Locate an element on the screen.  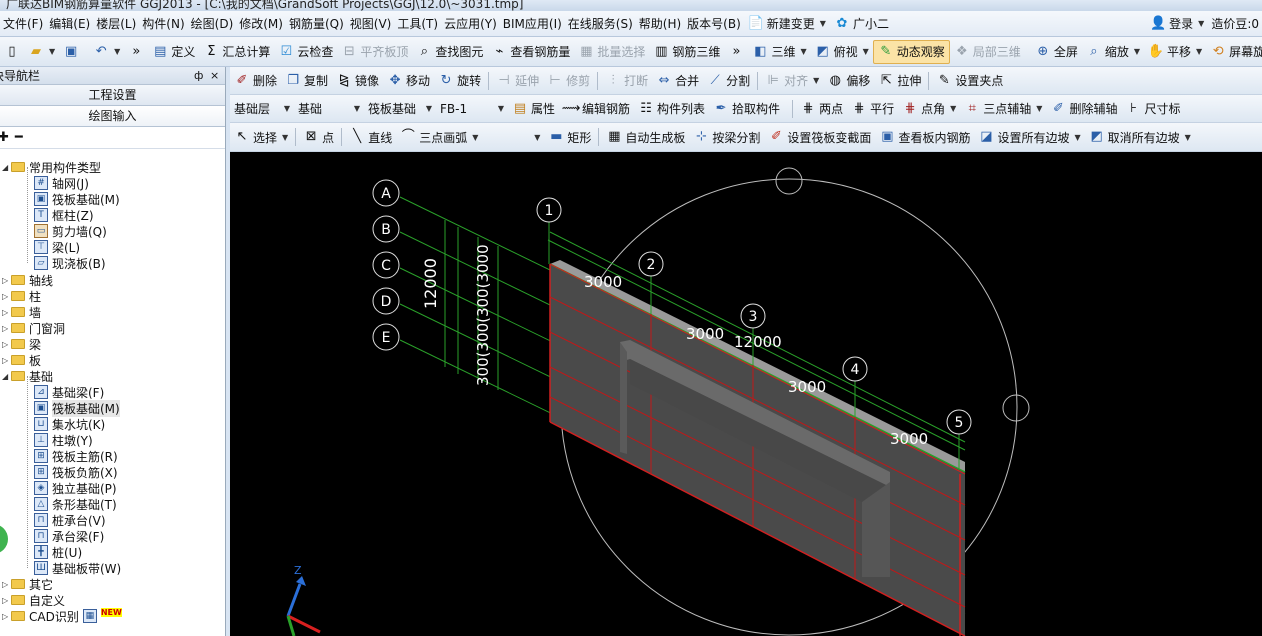
delete-button: ✐ 删除 is located at coordinates (255, 81).